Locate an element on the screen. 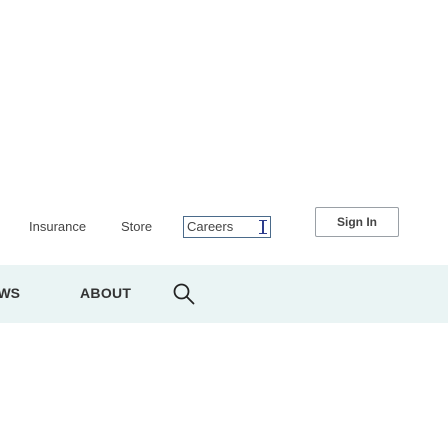  nav-link-careers: Careers is located at coordinates (227, 227).